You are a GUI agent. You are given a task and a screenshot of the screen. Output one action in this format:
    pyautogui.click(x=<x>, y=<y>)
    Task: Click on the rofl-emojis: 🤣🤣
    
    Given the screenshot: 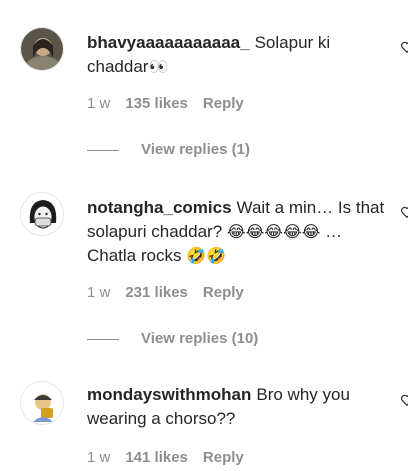 What is the action you would take?
    pyautogui.click(x=206, y=255)
    